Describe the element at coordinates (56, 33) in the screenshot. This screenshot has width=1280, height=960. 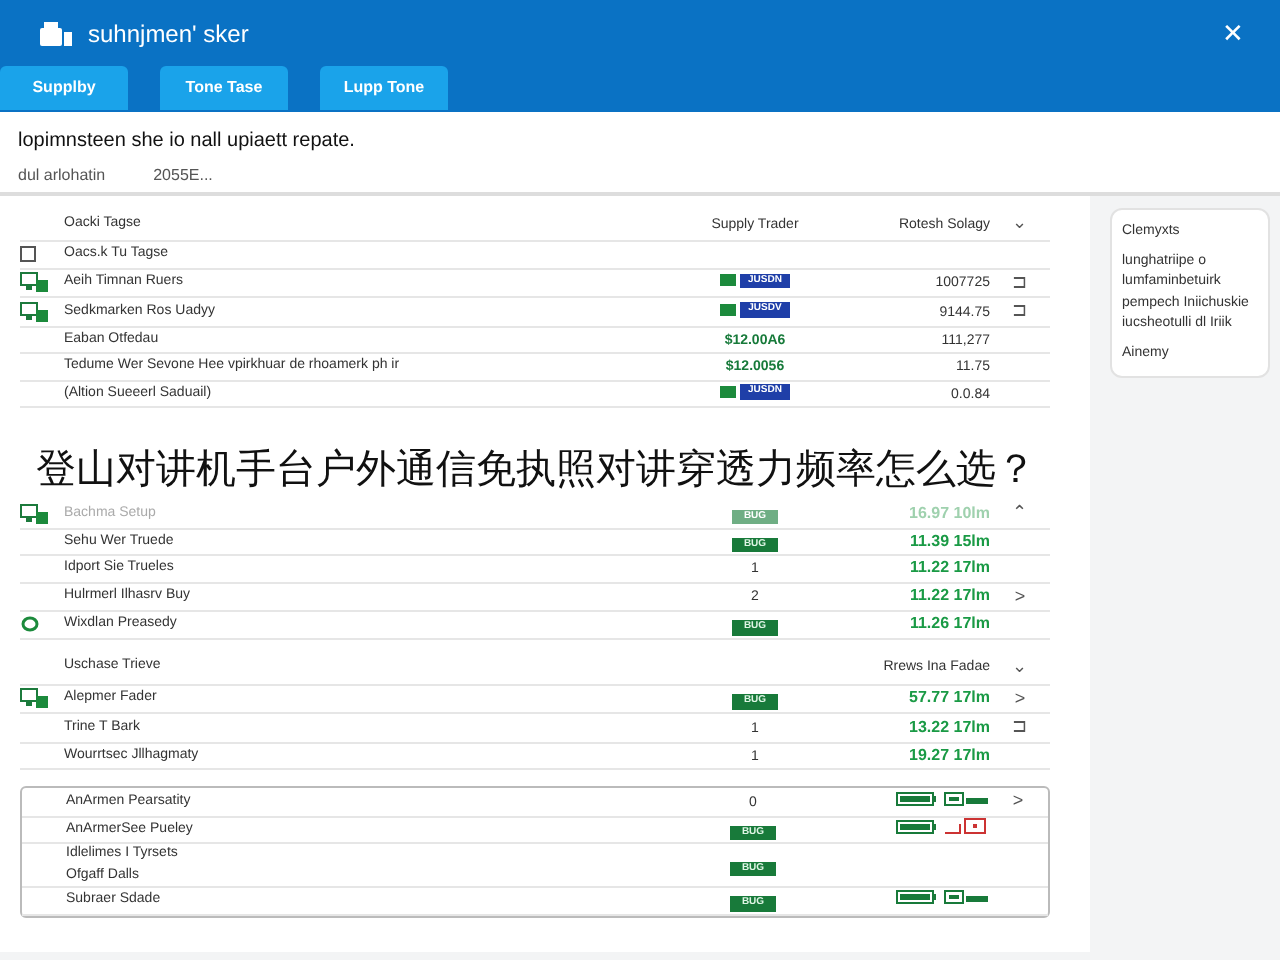
I see `logo-icon` at that location.